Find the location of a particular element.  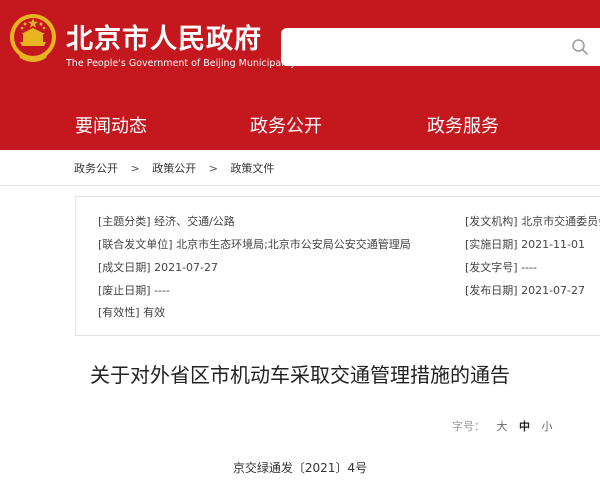

meta-issuing-org-value: 北京市交通委员会 is located at coordinates (560, 221).